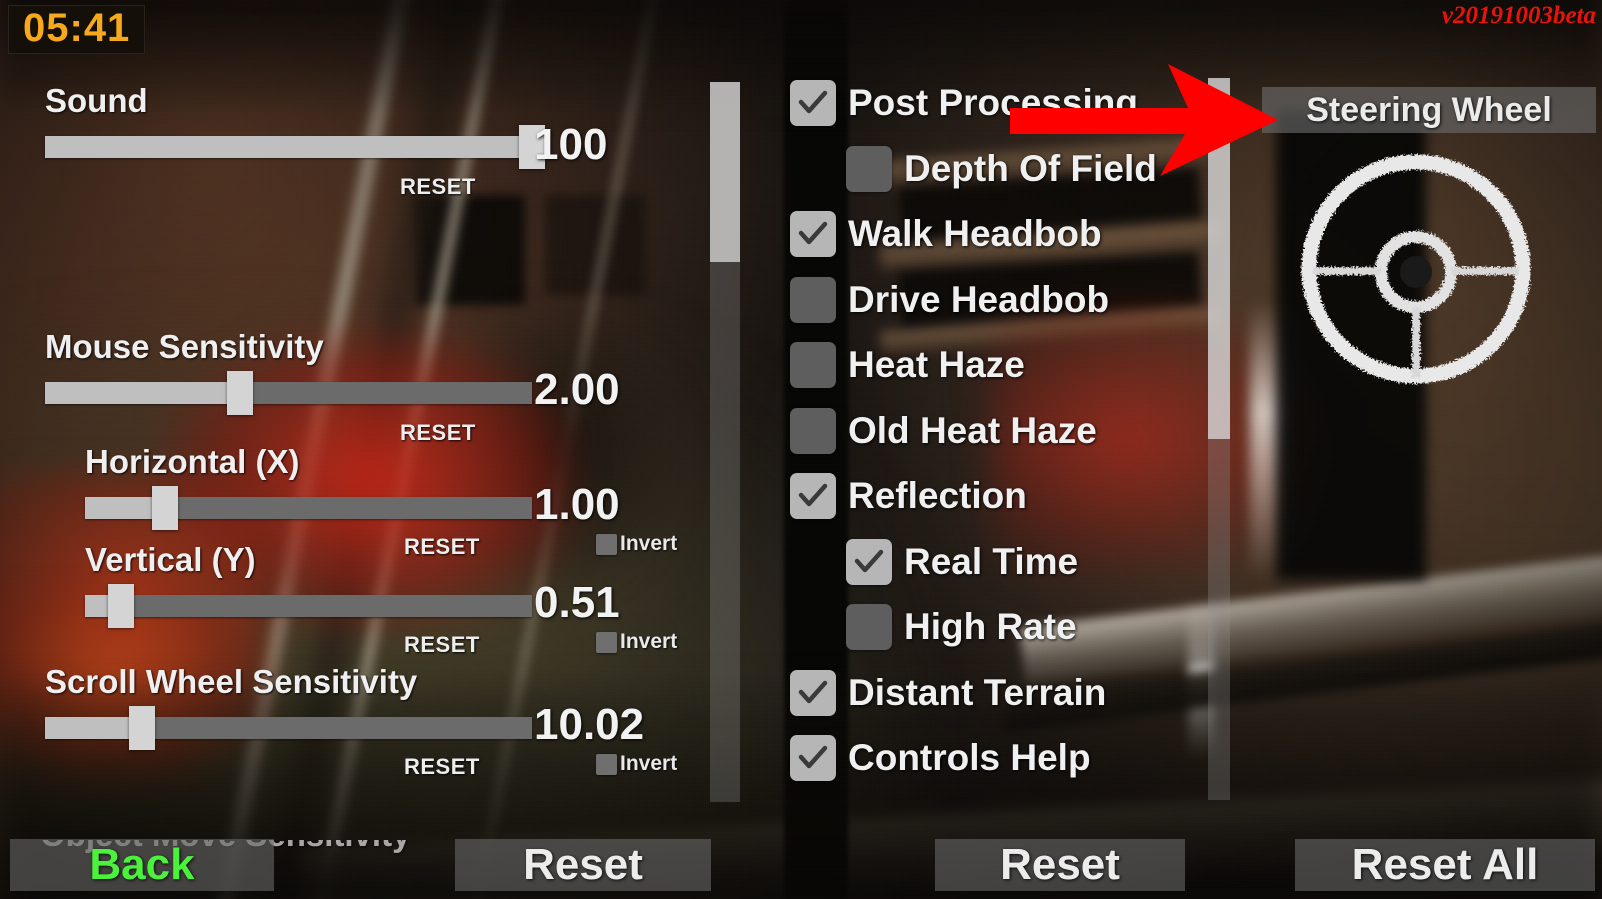 Image resolution: width=1602 pixels, height=899 pixels. I want to click on option-row-controls-help: Controls Help, so click(940, 758).